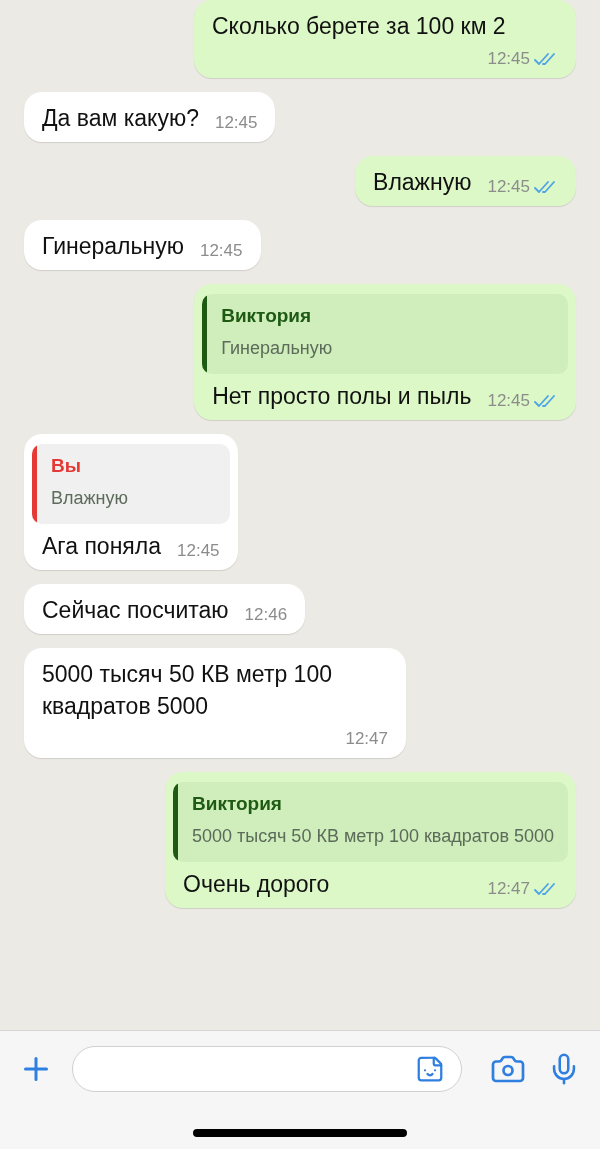  Describe the element at coordinates (135, 610) in the screenshot. I see `message-text: Сейчас посчитаю` at that location.